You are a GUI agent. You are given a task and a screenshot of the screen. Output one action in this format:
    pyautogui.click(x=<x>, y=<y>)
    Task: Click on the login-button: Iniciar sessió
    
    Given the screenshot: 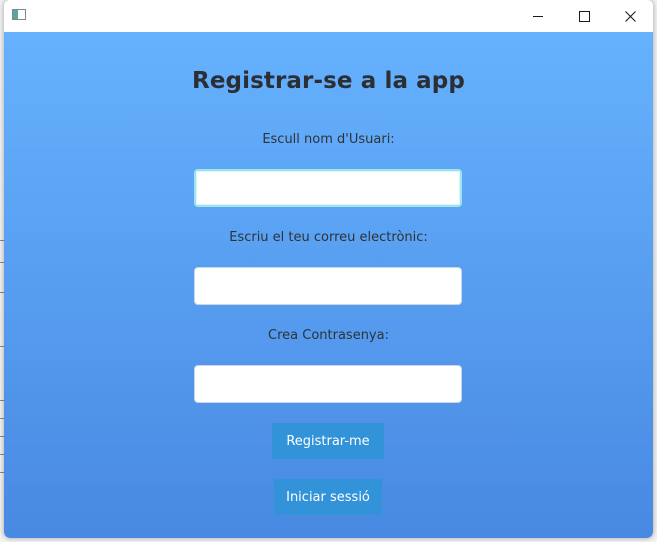 What is the action you would take?
    pyautogui.click(x=328, y=497)
    